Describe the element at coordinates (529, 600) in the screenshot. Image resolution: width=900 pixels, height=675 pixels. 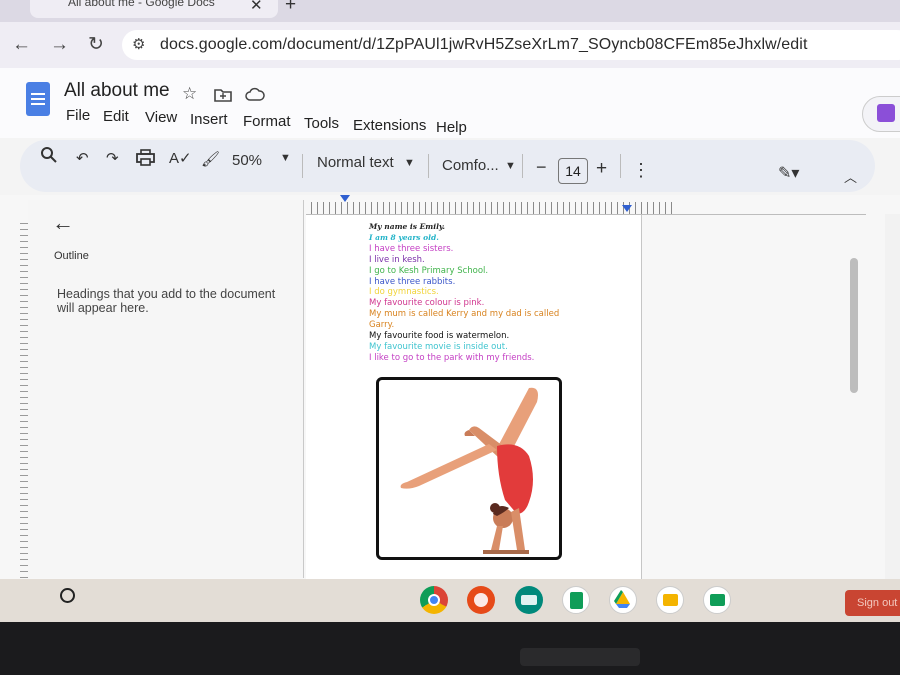
I see `reader-icon` at that location.